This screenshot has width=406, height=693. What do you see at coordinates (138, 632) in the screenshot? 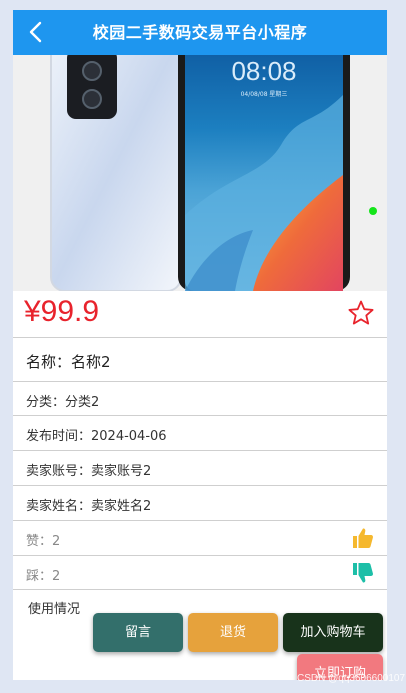
I see `message-button: 留言` at bounding box center [138, 632].